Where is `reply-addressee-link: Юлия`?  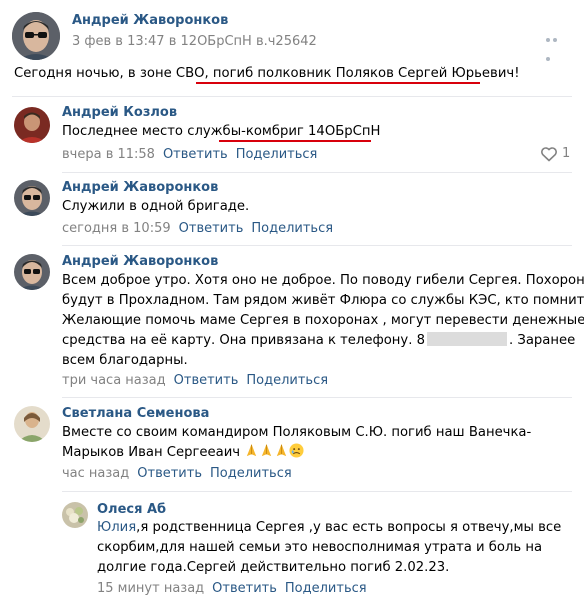
reply-addressee-link: Юлия is located at coordinates (116, 527).